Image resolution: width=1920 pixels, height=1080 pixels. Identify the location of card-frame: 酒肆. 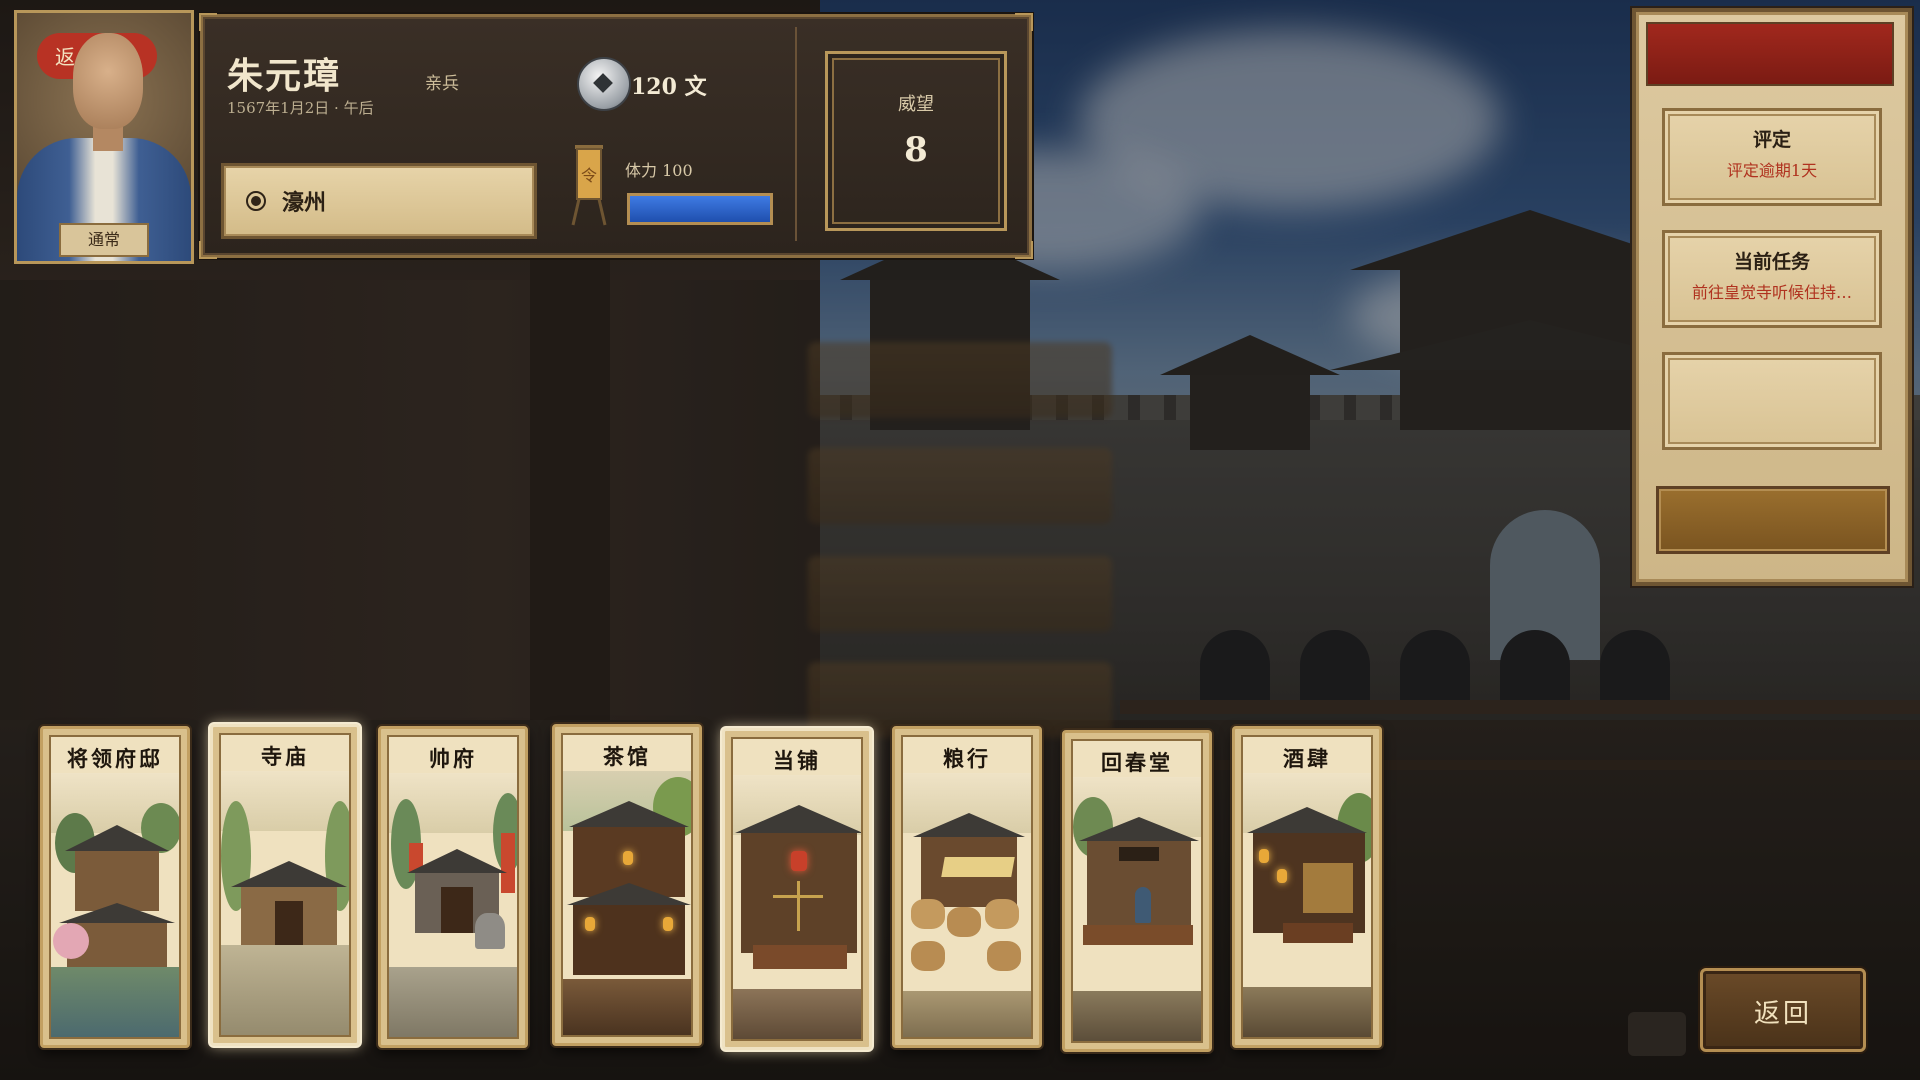
(1307, 887).